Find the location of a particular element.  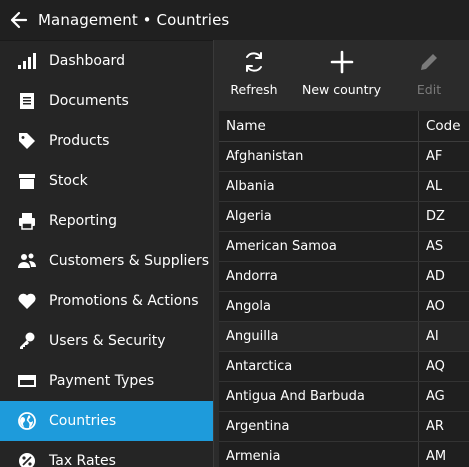

sidebar-item-dashboard: Dashboard is located at coordinates (106, 61).